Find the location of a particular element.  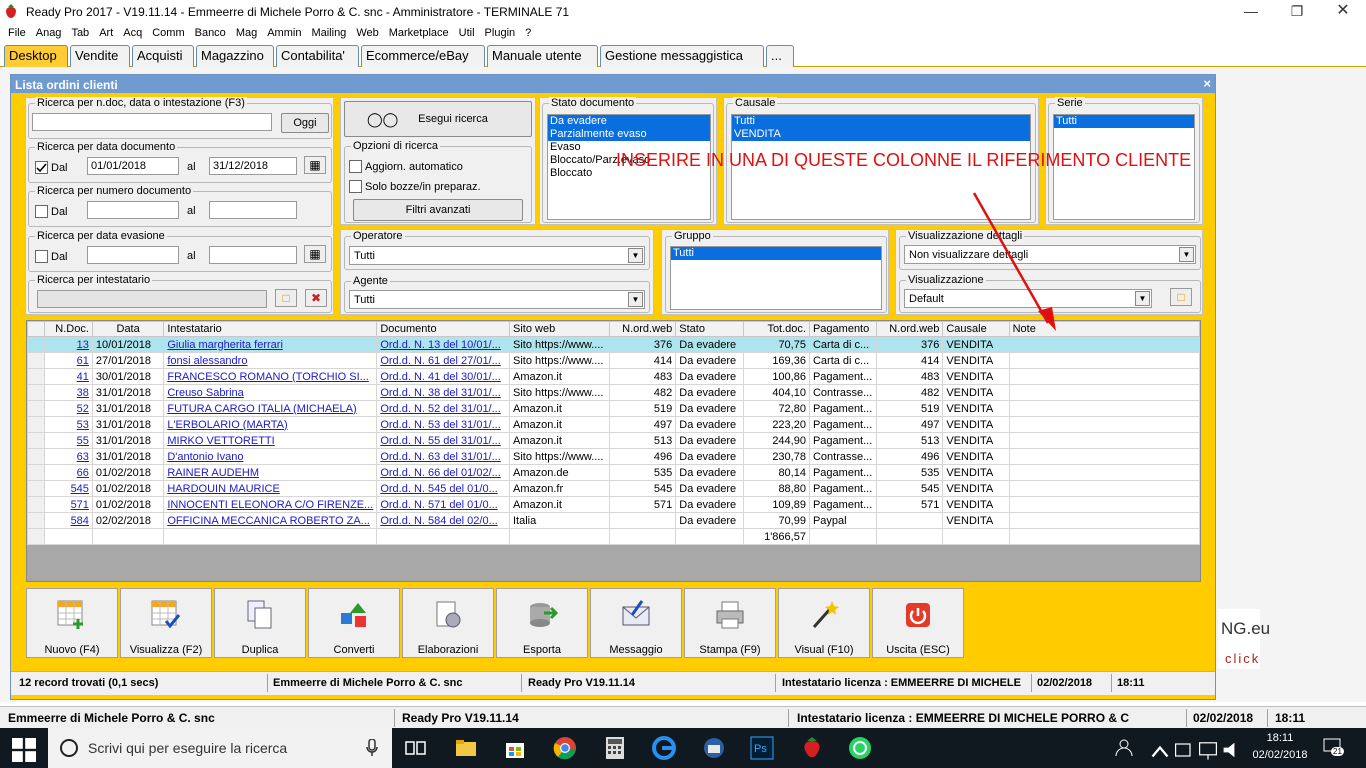

processing-button: Elaborazioni is located at coordinates (448, 623).